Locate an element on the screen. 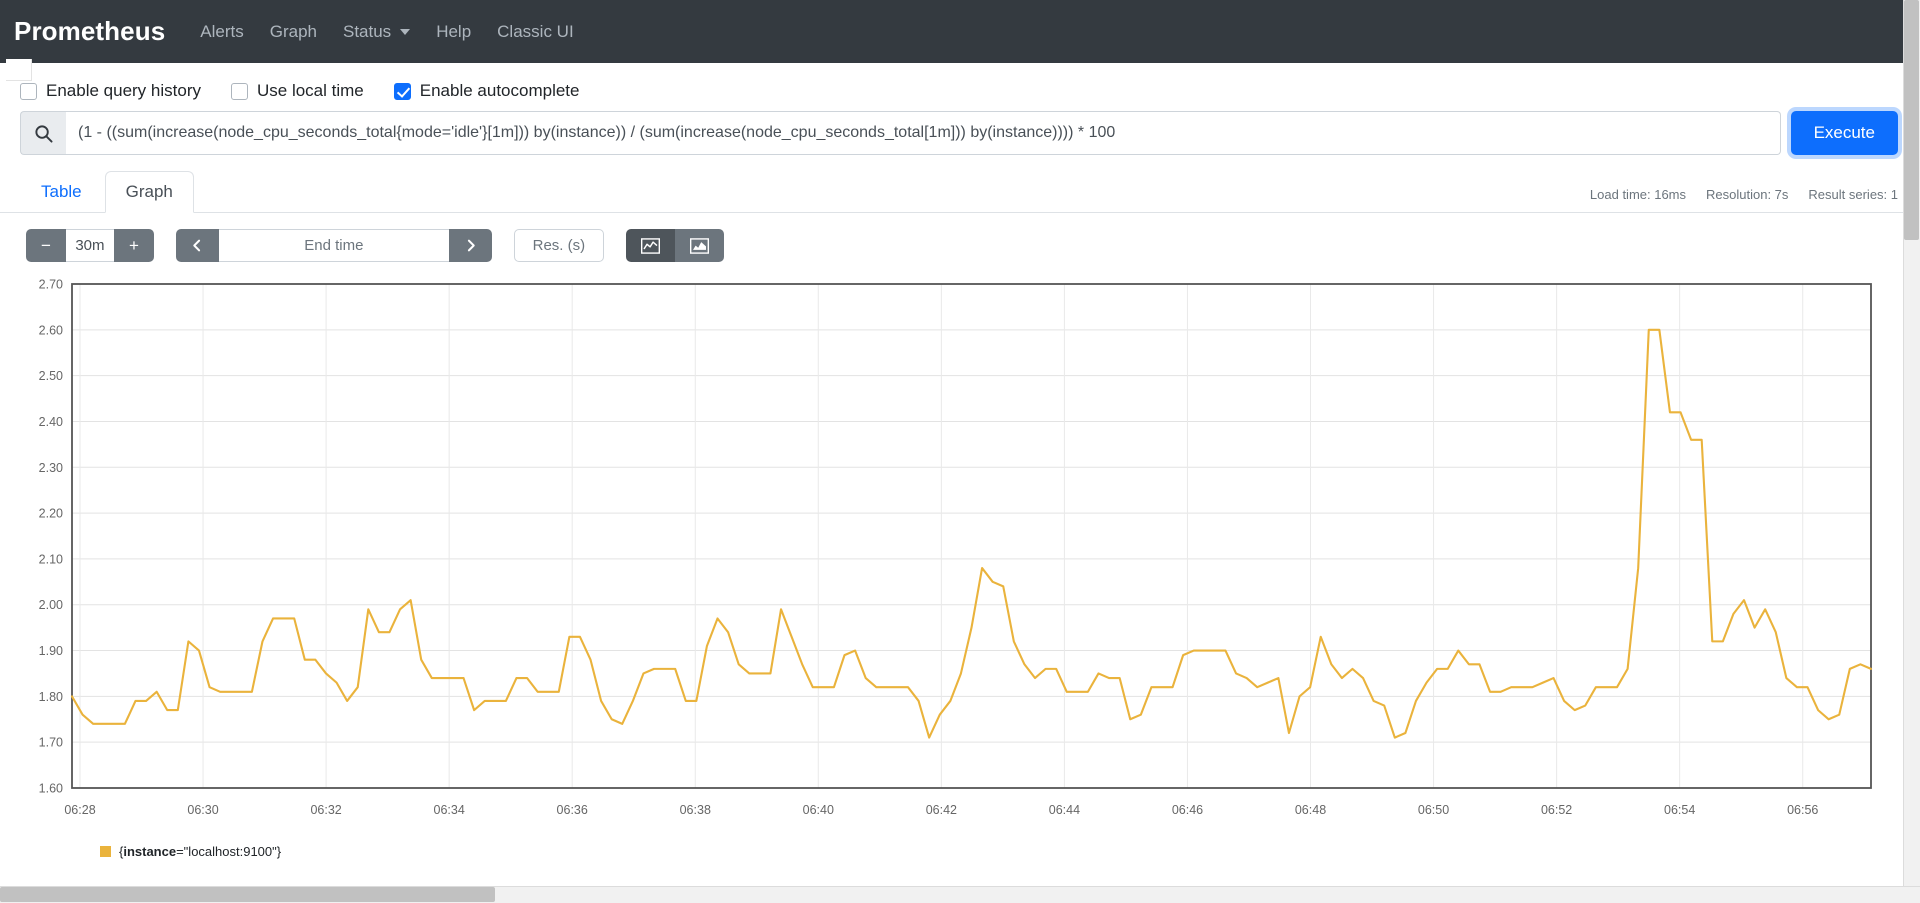 Image resolution: width=1920 pixels, height=903 pixels. range-input: 30m is located at coordinates (89, 245).